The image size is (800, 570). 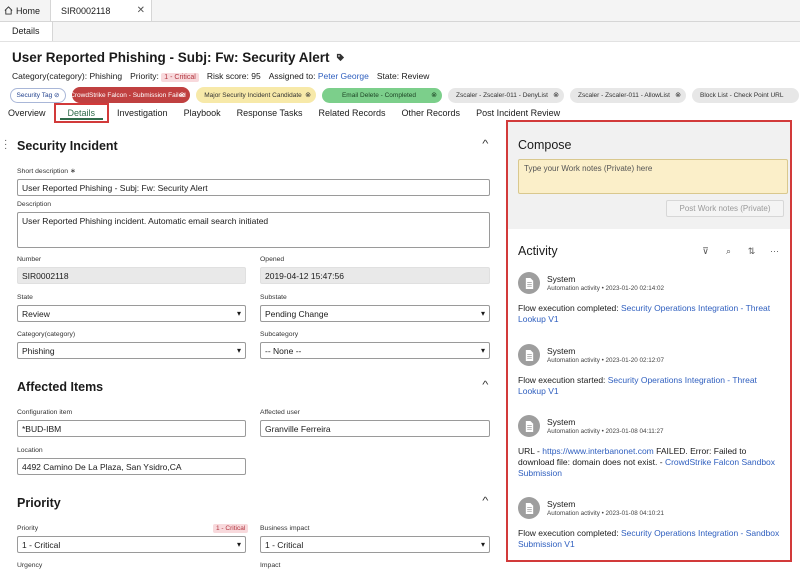 I want to click on tab-related-records: Related Records, so click(x=351, y=113).